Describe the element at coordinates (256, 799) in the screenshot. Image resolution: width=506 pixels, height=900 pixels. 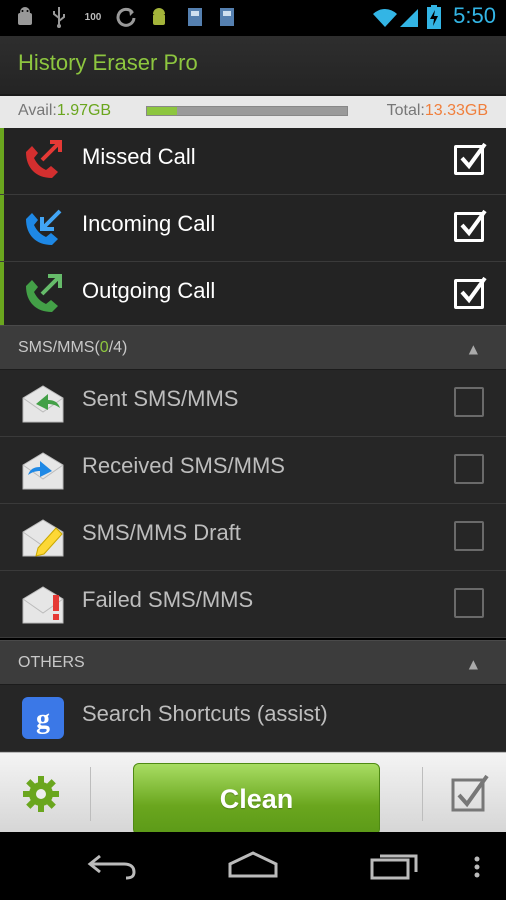
I see `clean-button: Clean` at that location.